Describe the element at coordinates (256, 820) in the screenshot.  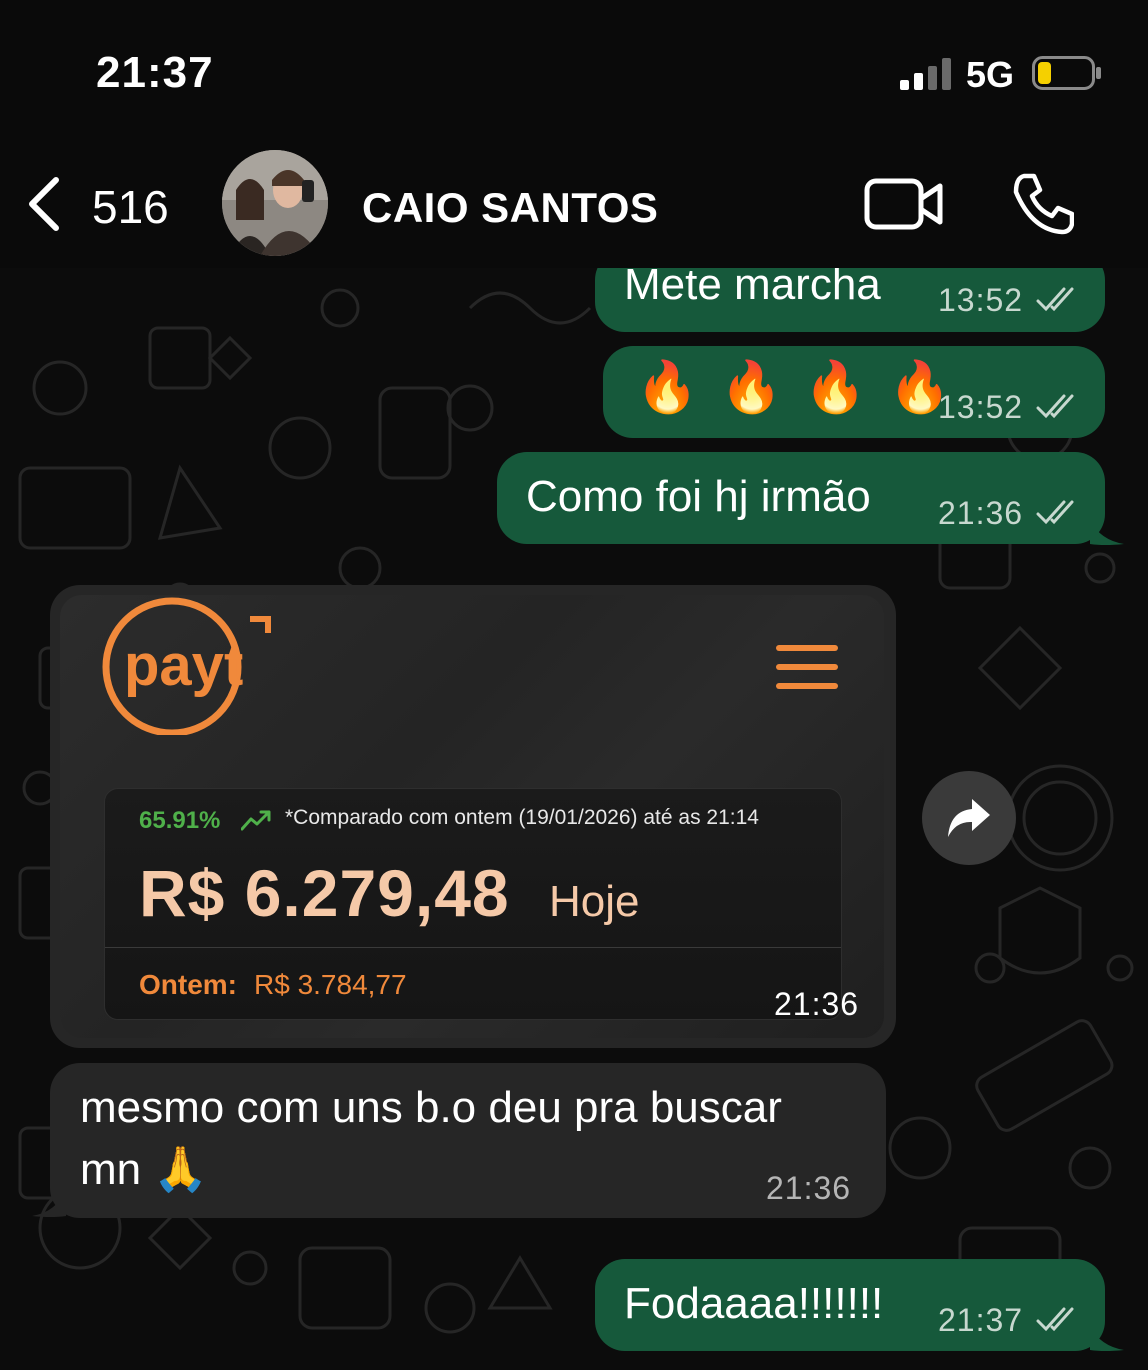
I see `trend-up-icon` at that location.